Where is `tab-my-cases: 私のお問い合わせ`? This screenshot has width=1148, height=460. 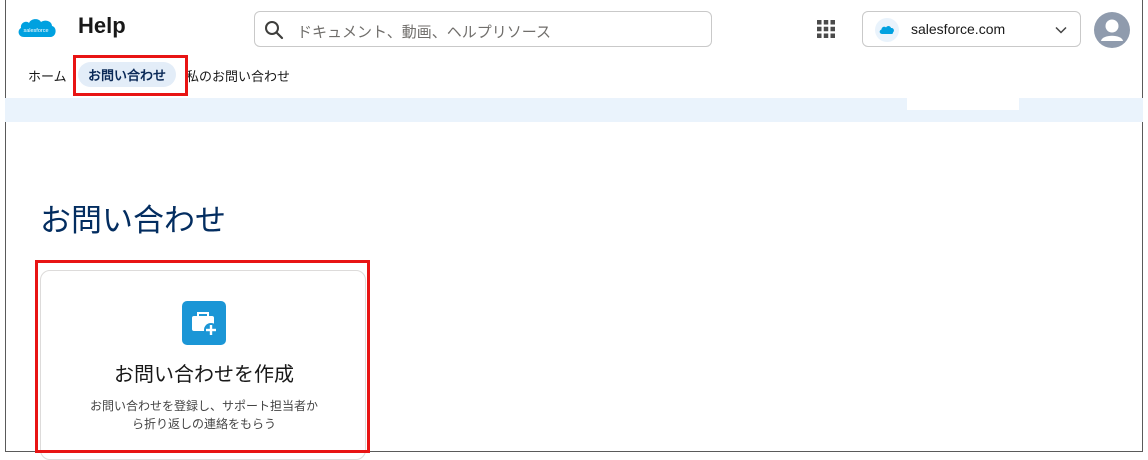 tab-my-cases: 私のお問い合わせ is located at coordinates (238, 75).